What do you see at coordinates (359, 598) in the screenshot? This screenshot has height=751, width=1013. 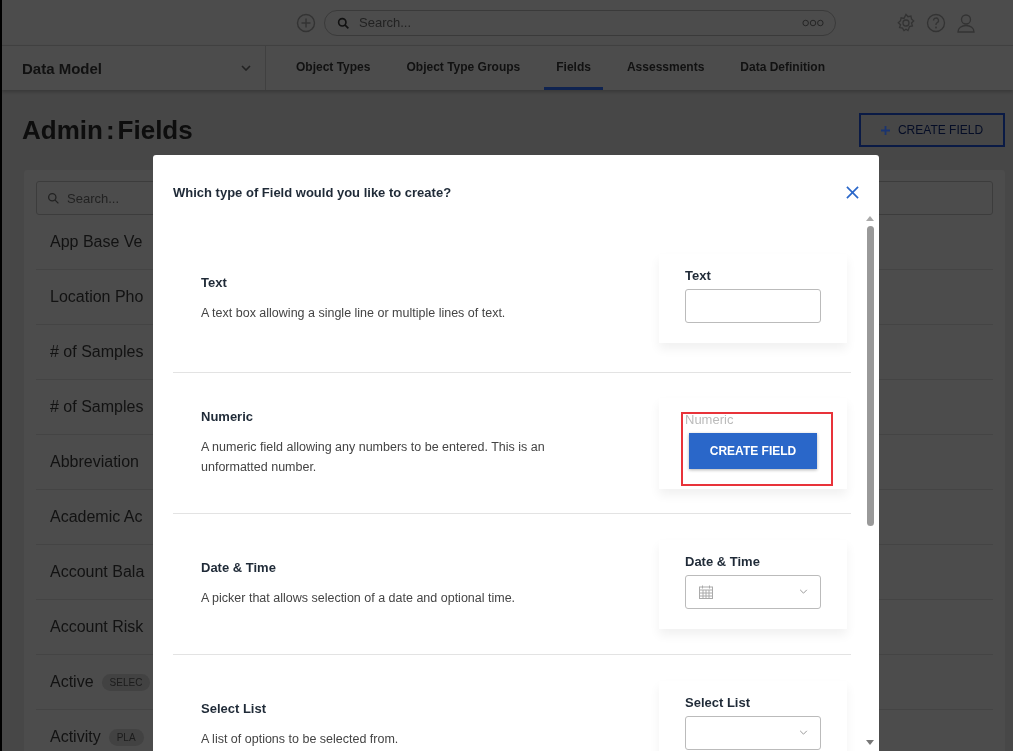 I see `field-type-description: A picker that allows selection of a date and optional time.` at bounding box center [359, 598].